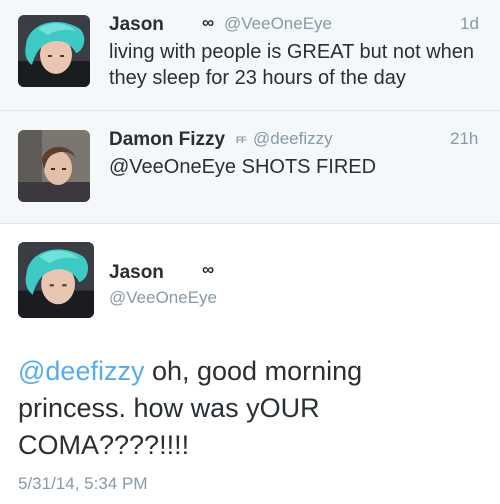 The width and height of the screenshot is (500, 504). I want to click on tweet-author-handle: @deefizzy, so click(293, 139).